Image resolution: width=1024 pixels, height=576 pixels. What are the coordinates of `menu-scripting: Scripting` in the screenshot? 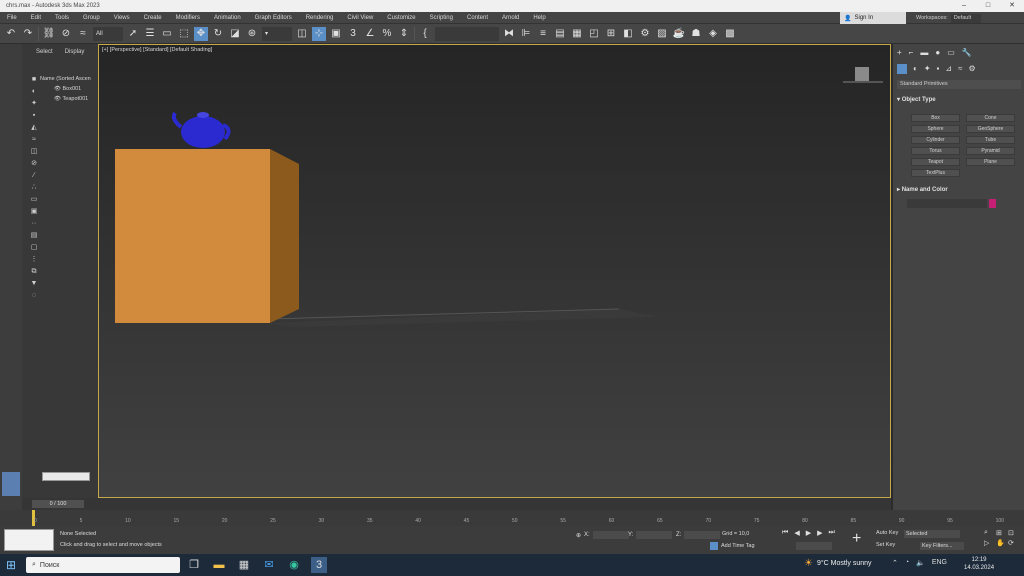 It's located at (441, 18).